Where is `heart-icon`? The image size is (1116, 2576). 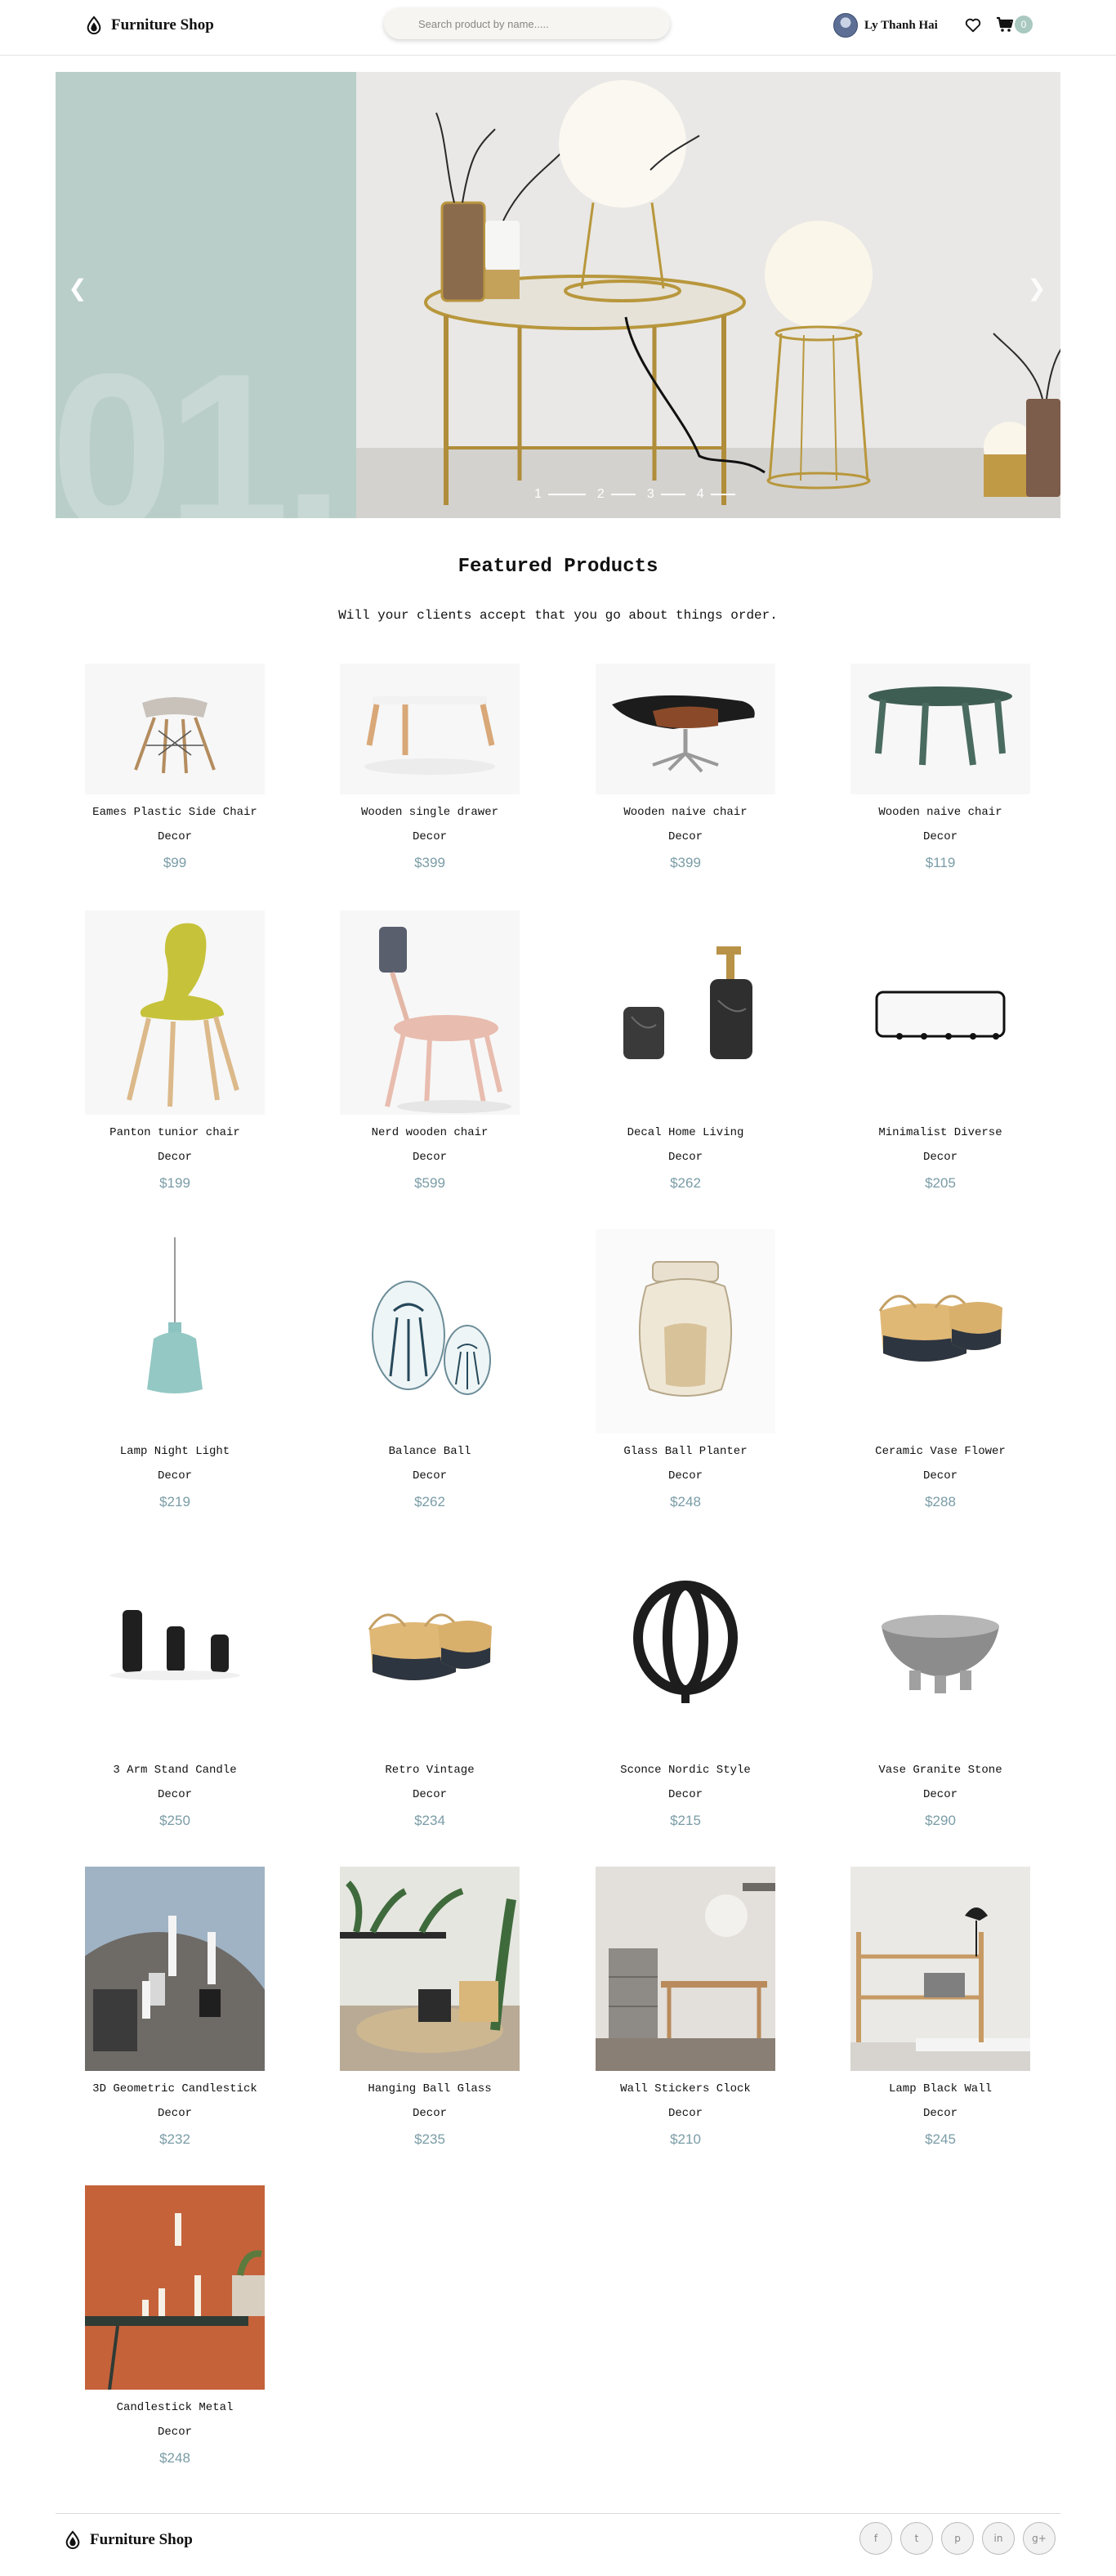
heart-icon is located at coordinates (973, 25).